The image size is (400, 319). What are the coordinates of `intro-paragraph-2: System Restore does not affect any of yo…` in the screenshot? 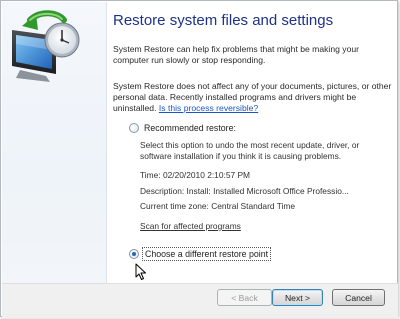 It's located at (253, 97).